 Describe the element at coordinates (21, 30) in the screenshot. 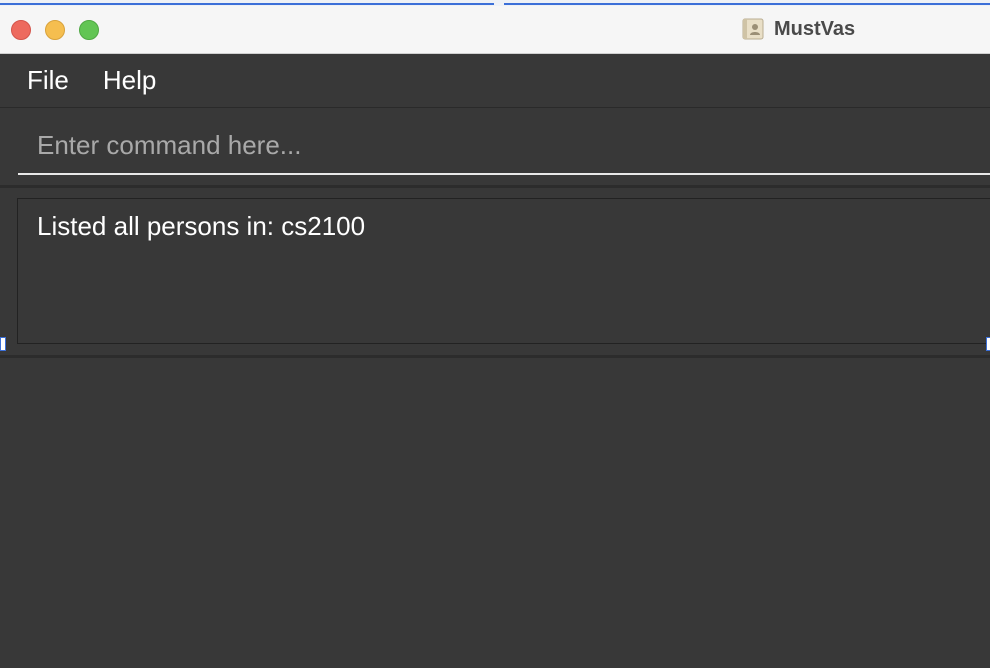

I see `close-window-button` at that location.